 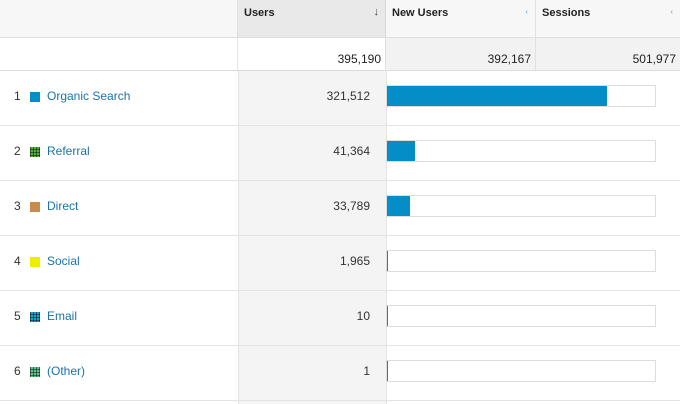 What do you see at coordinates (66, 371) in the screenshot?
I see `channel-link: (Other)` at bounding box center [66, 371].